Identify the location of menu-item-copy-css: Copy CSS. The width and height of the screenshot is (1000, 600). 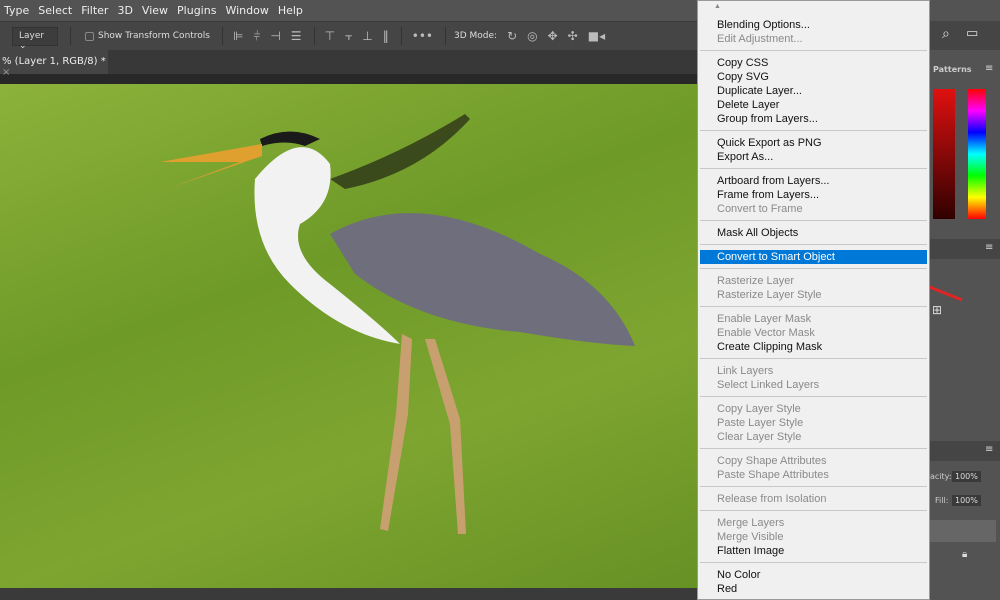
(813, 63).